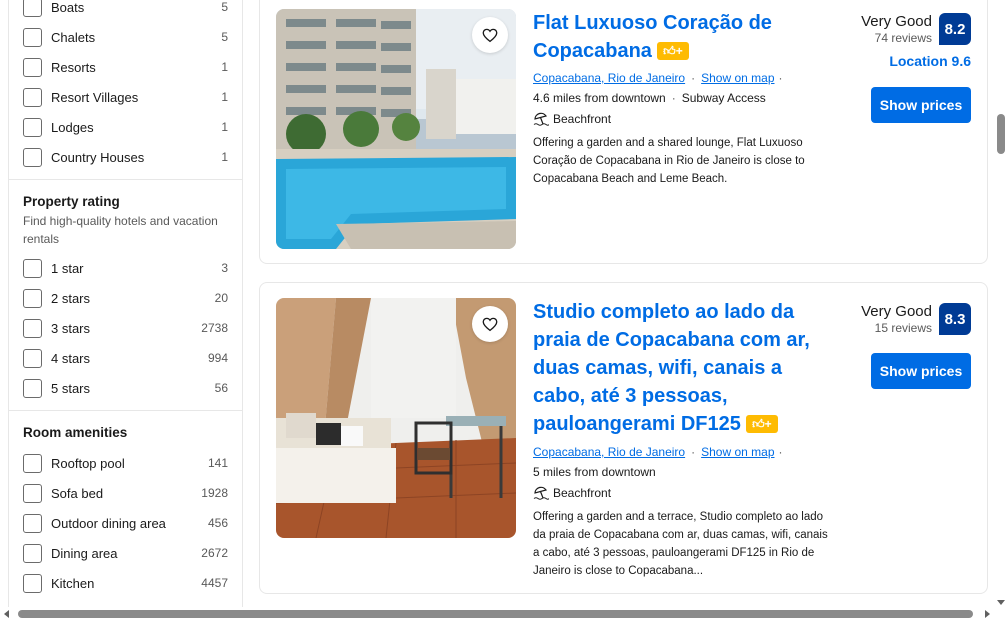 This screenshot has width=1008, height=621. What do you see at coordinates (125, 328) in the screenshot?
I see `filter-item-3-stars: 3 stars 2738` at bounding box center [125, 328].